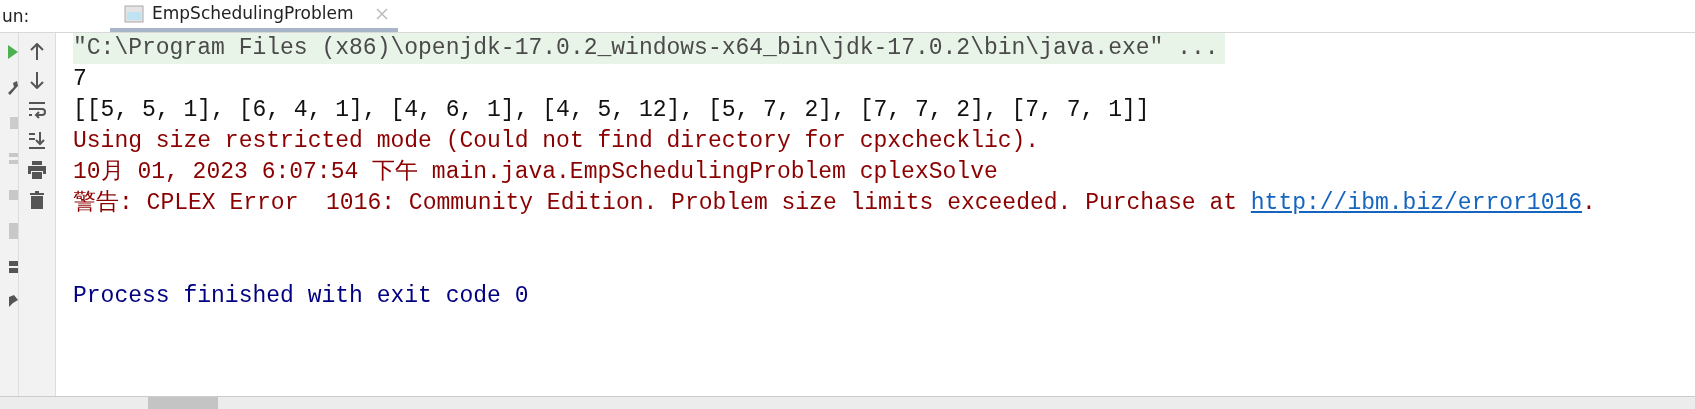 This screenshot has width=1695, height=409. I want to click on console-line: 10月 01, 2023 6:07:54 下午 main.java.EmpSchedulingProblem cplexSolve, so click(535, 172).